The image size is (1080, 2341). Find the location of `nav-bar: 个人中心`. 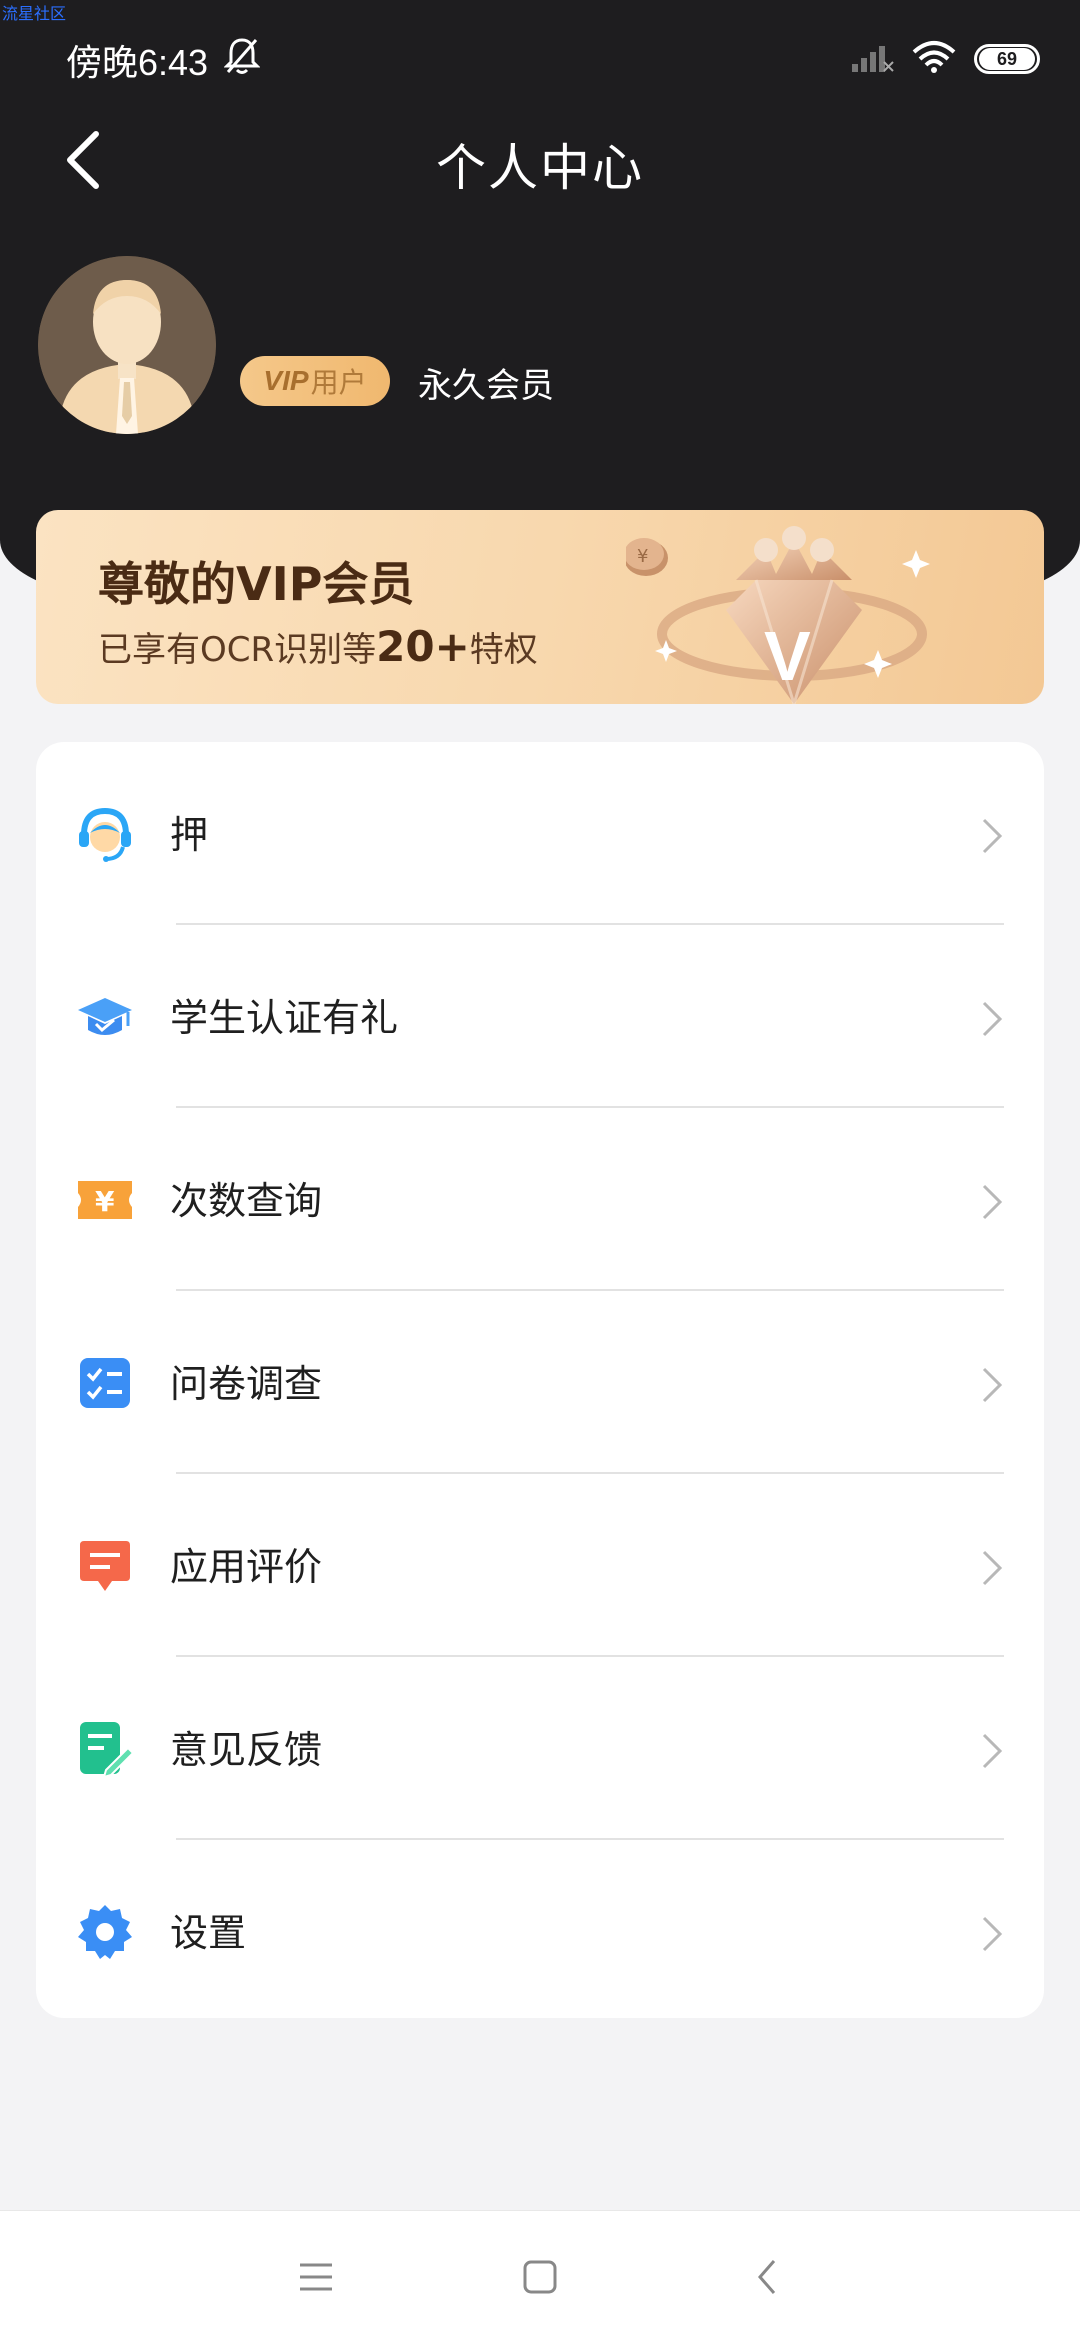

nav-bar: 个人中心 is located at coordinates (540, 160).